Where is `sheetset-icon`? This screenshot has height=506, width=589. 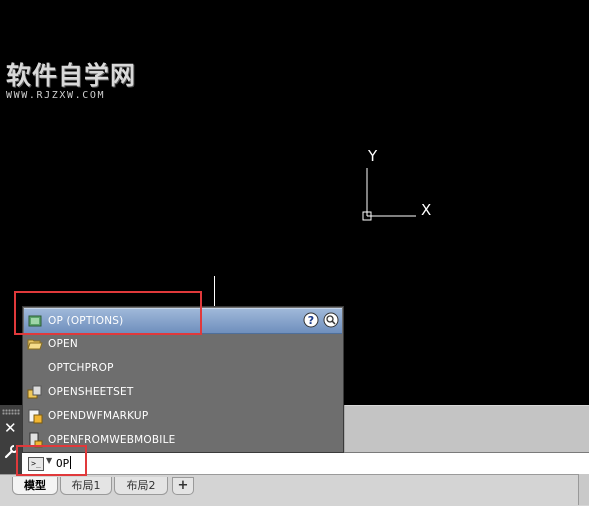
sheetset-icon is located at coordinates (34, 392).